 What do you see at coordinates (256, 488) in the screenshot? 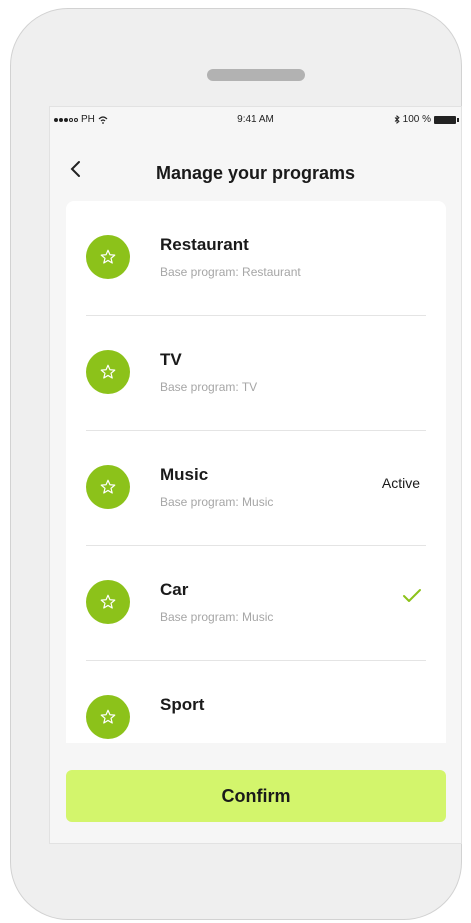
I see `program-item-music: Music Base program: Music Active` at bounding box center [256, 488].